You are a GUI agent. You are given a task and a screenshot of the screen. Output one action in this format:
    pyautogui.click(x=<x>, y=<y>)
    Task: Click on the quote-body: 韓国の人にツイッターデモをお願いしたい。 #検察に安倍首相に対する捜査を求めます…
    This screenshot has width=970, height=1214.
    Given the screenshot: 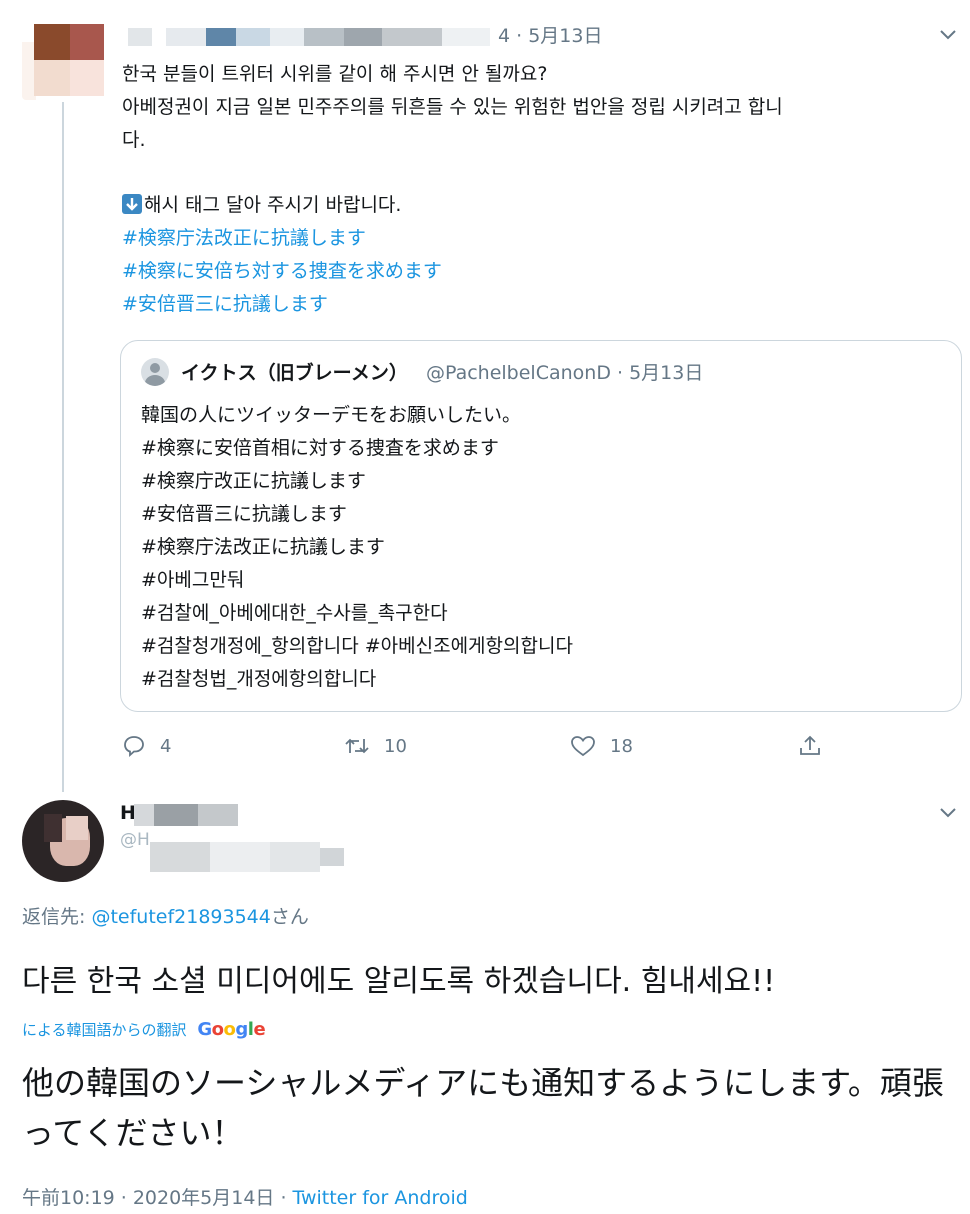 What is the action you would take?
    pyautogui.click(x=357, y=547)
    